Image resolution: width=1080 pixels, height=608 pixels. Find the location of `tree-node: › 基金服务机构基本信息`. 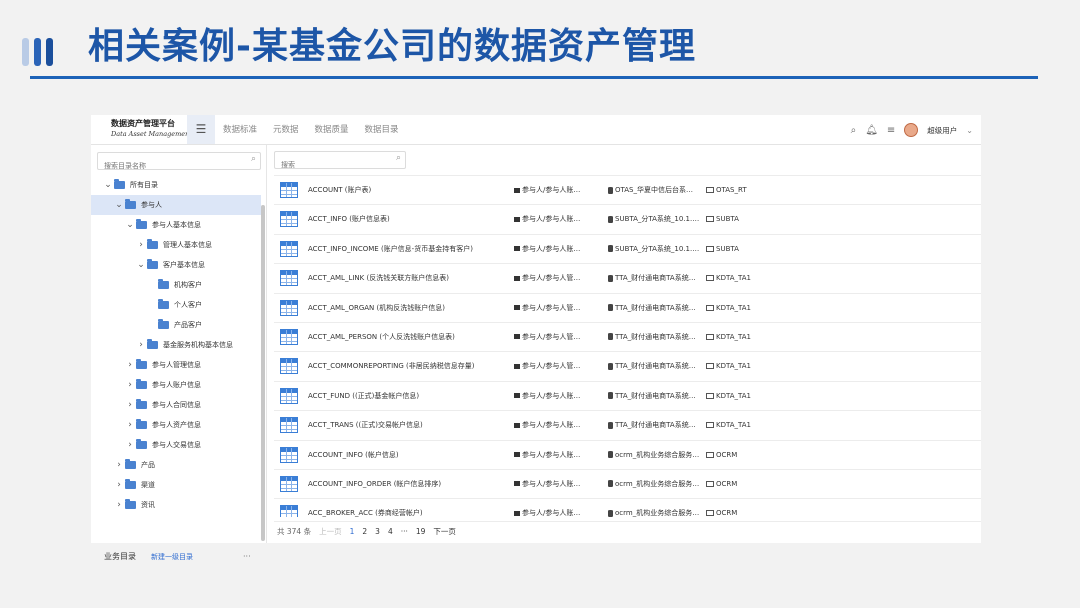

tree-node: › 基金服务机构基本信息 is located at coordinates (176, 345).